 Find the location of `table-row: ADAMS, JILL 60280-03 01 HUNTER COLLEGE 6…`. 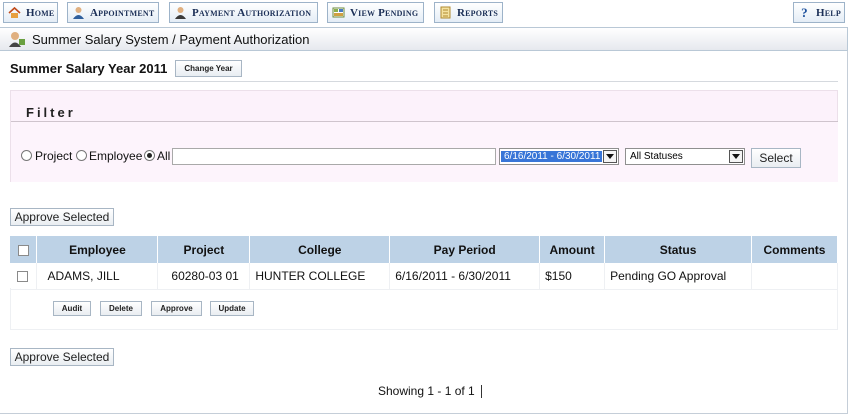

table-row: ADAMS, JILL 60280-03 01 HUNTER COLLEGE 6… is located at coordinates (424, 276).